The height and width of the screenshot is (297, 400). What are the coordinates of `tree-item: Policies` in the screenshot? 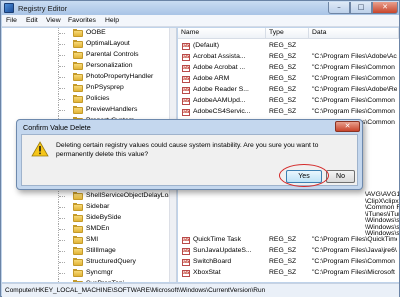 It's located at (89, 99).